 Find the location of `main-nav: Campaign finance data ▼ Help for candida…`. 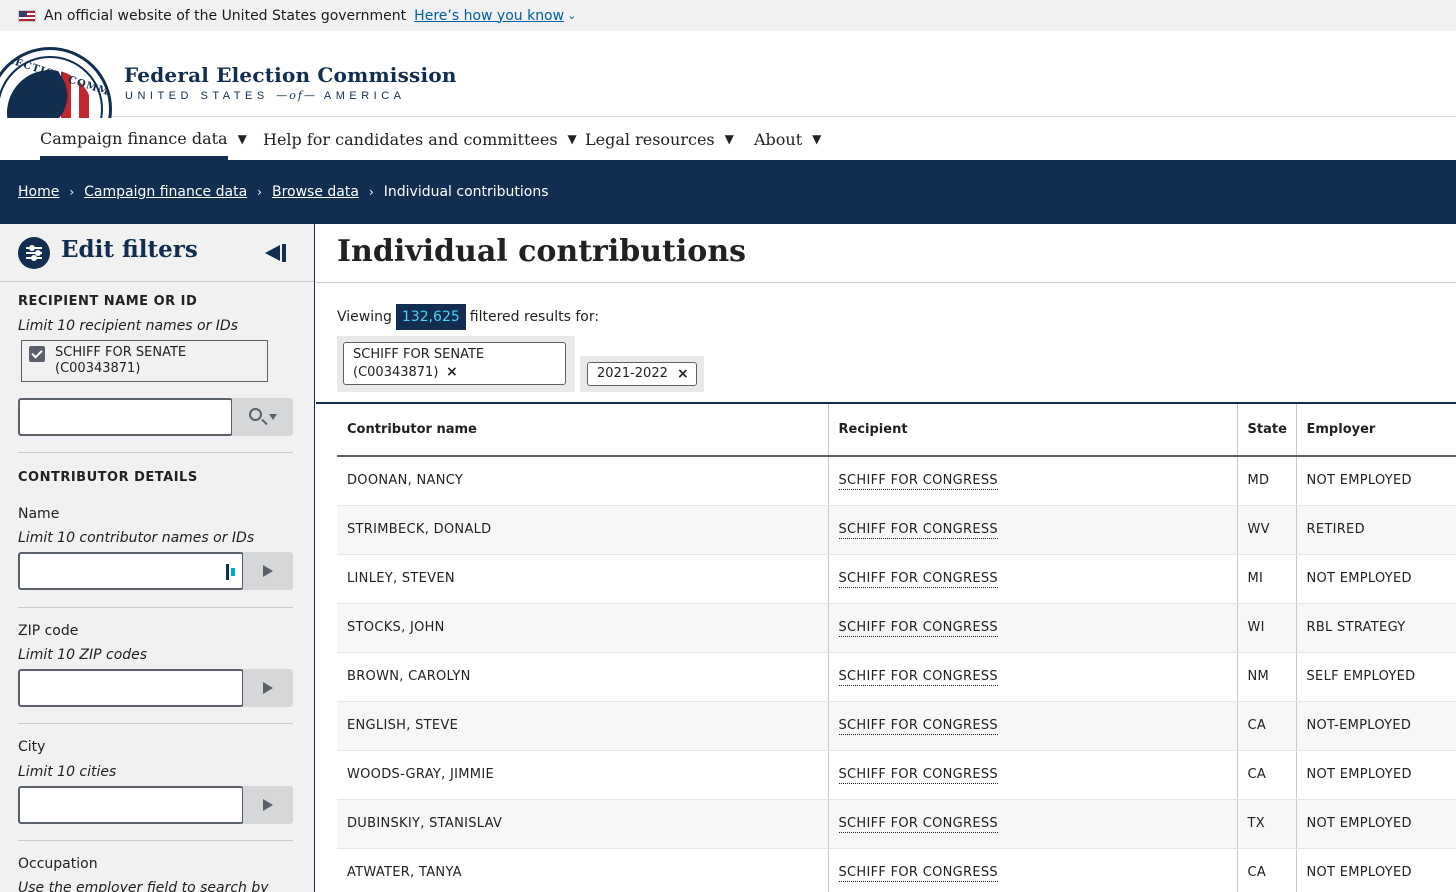

main-nav: Campaign finance data ▼ Help for candida… is located at coordinates (728, 139).